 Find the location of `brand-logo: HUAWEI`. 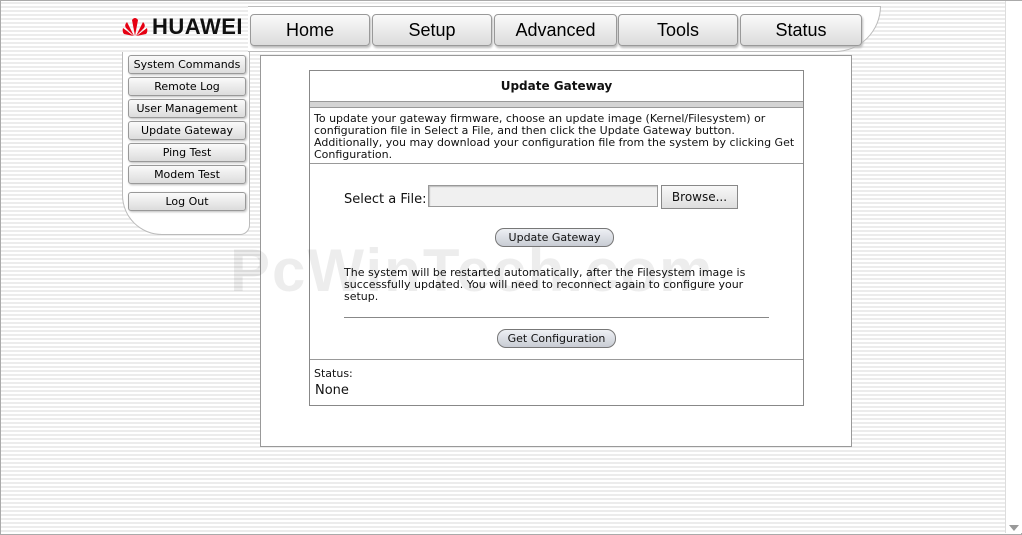

brand-logo: HUAWEI is located at coordinates (182, 27).